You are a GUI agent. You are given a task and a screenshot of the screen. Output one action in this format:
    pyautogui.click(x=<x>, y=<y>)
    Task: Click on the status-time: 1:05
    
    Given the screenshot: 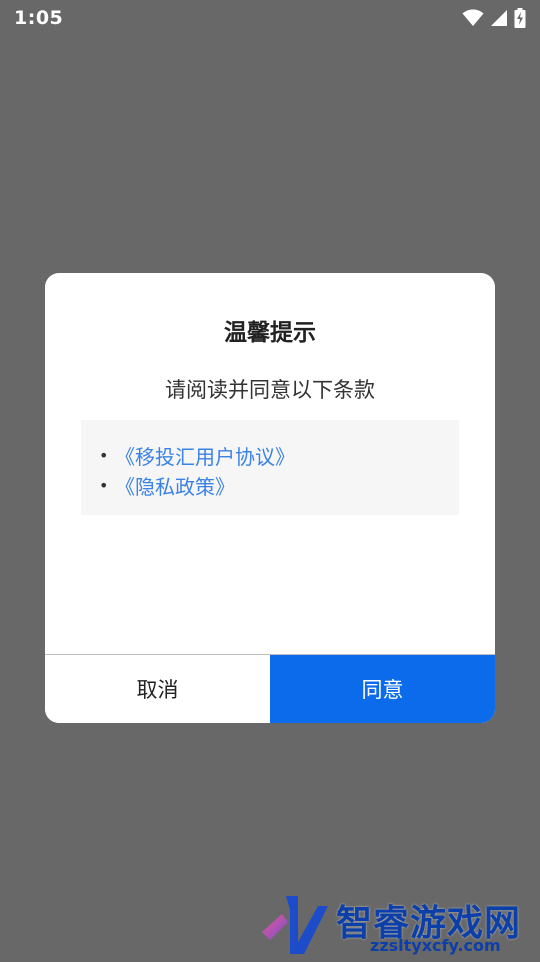 What is the action you would take?
    pyautogui.click(x=39, y=18)
    